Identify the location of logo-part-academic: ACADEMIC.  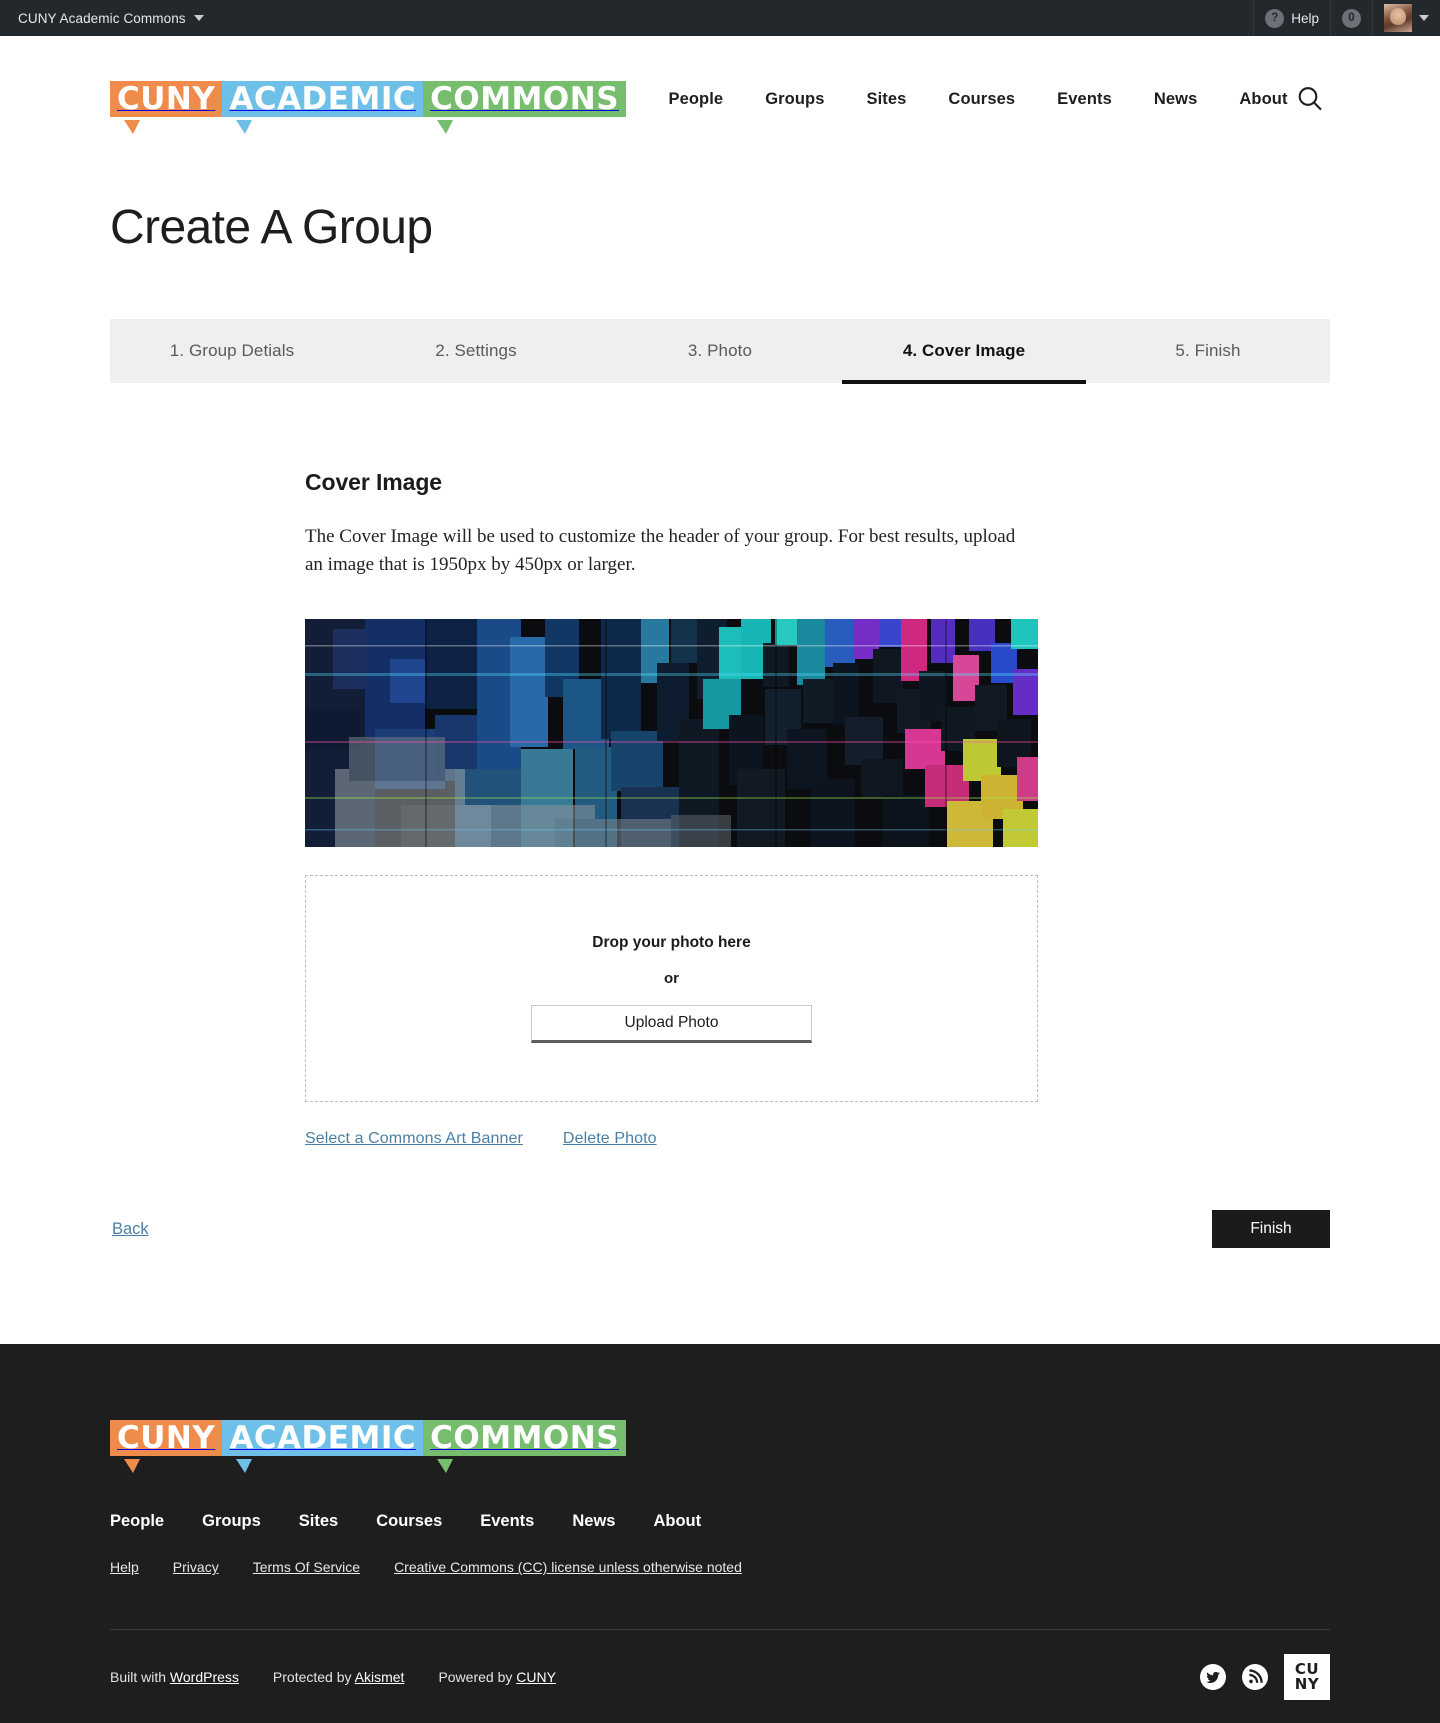
(323, 105).